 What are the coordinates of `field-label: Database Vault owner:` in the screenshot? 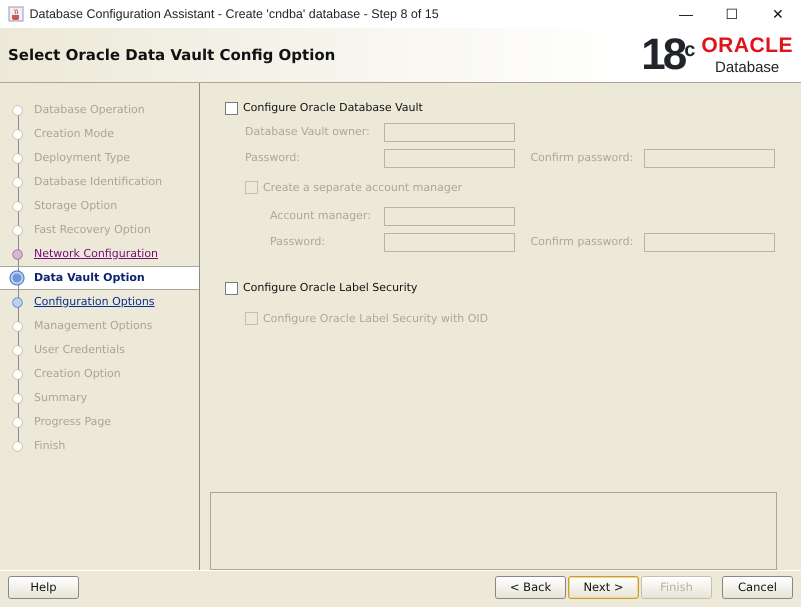 It's located at (308, 132).